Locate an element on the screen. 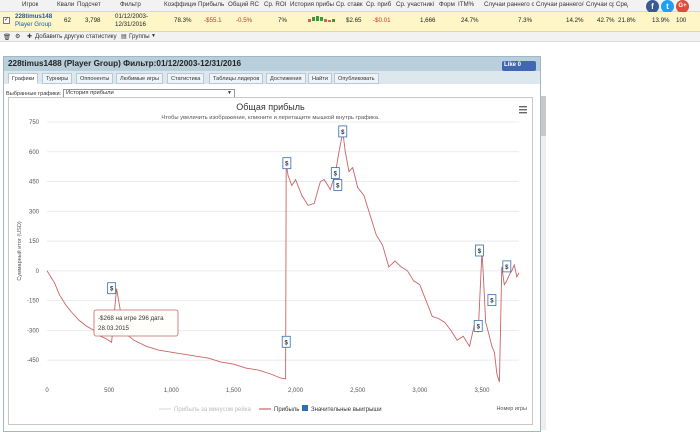 The height and width of the screenshot is (432, 700). col-header-player: Игрок is located at coordinates (30, 4).